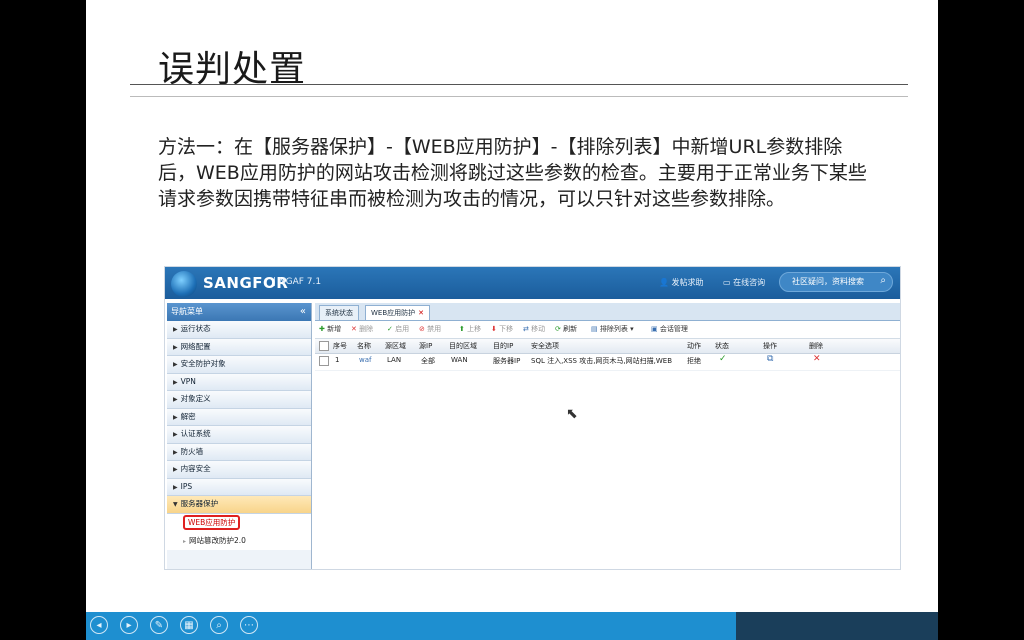  What do you see at coordinates (99, 625) in the screenshot?
I see `prev-icon: ◂` at bounding box center [99, 625].